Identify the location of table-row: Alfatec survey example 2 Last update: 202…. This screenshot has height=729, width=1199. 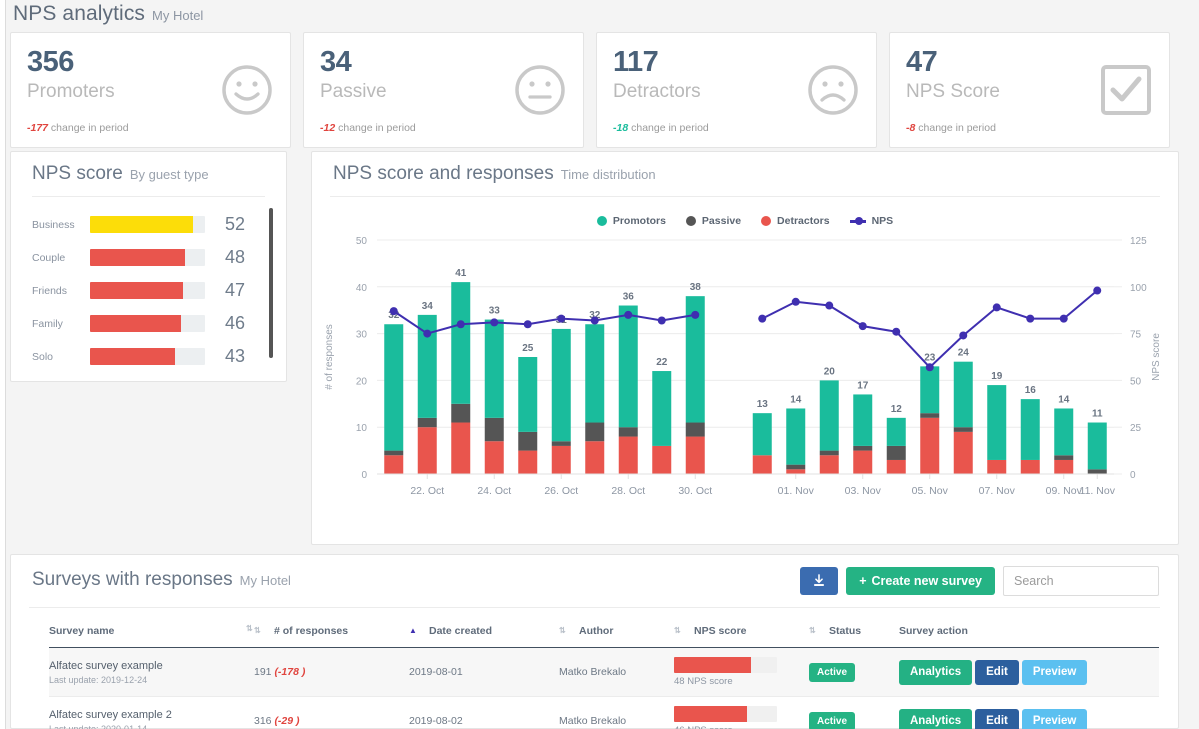
(604, 712).